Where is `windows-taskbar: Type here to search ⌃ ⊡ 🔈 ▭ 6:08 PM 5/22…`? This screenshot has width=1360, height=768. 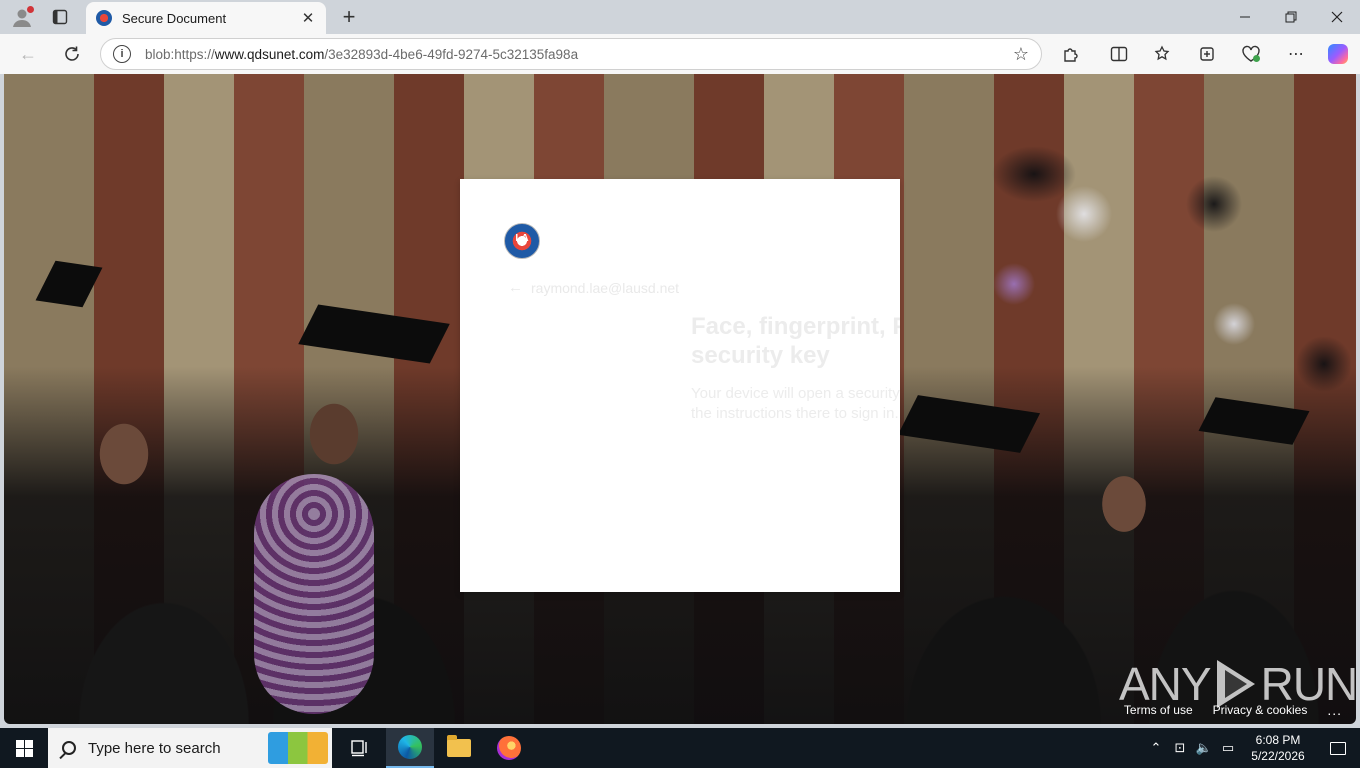
windows-taskbar: Type here to search ⌃ ⊡ 🔈 ▭ 6:08 PM 5/22… is located at coordinates (680, 748).